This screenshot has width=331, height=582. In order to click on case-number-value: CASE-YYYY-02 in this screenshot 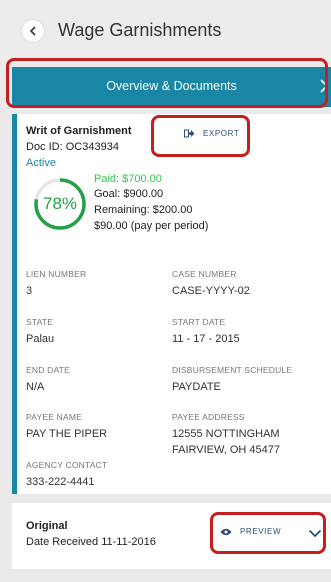, I will do `click(211, 291)`.